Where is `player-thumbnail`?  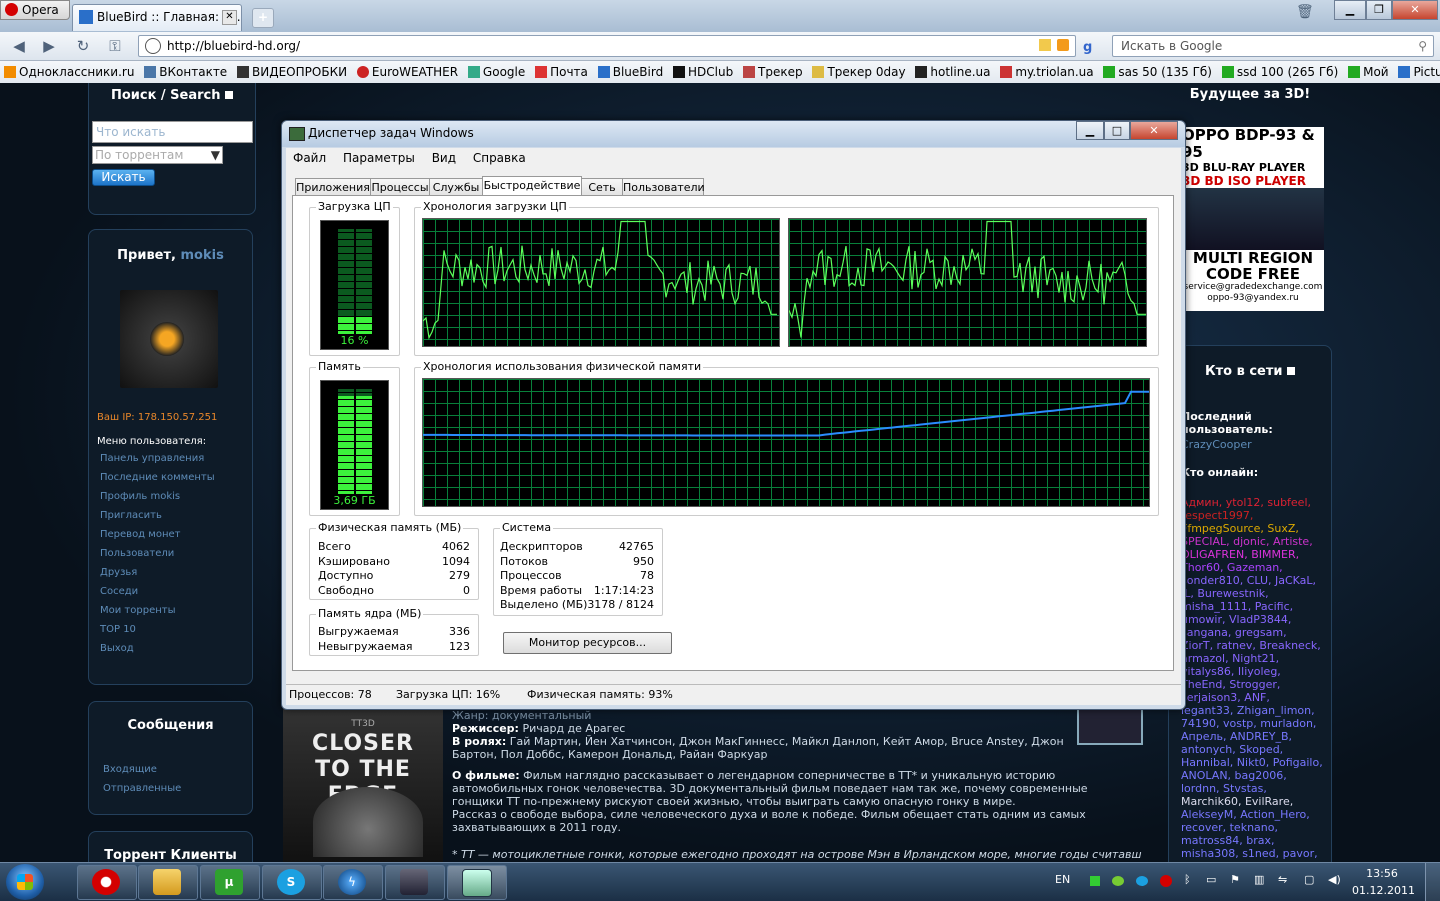
player-thumbnail is located at coordinates (1110, 726).